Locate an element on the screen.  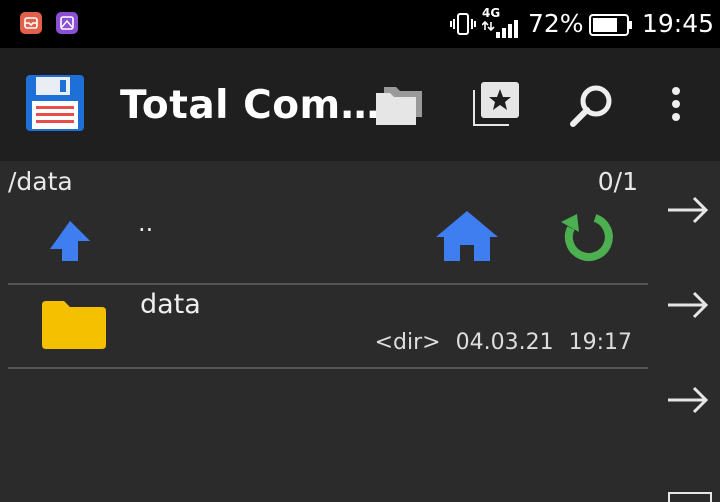
parent-dir-label: .. is located at coordinates (146, 223).